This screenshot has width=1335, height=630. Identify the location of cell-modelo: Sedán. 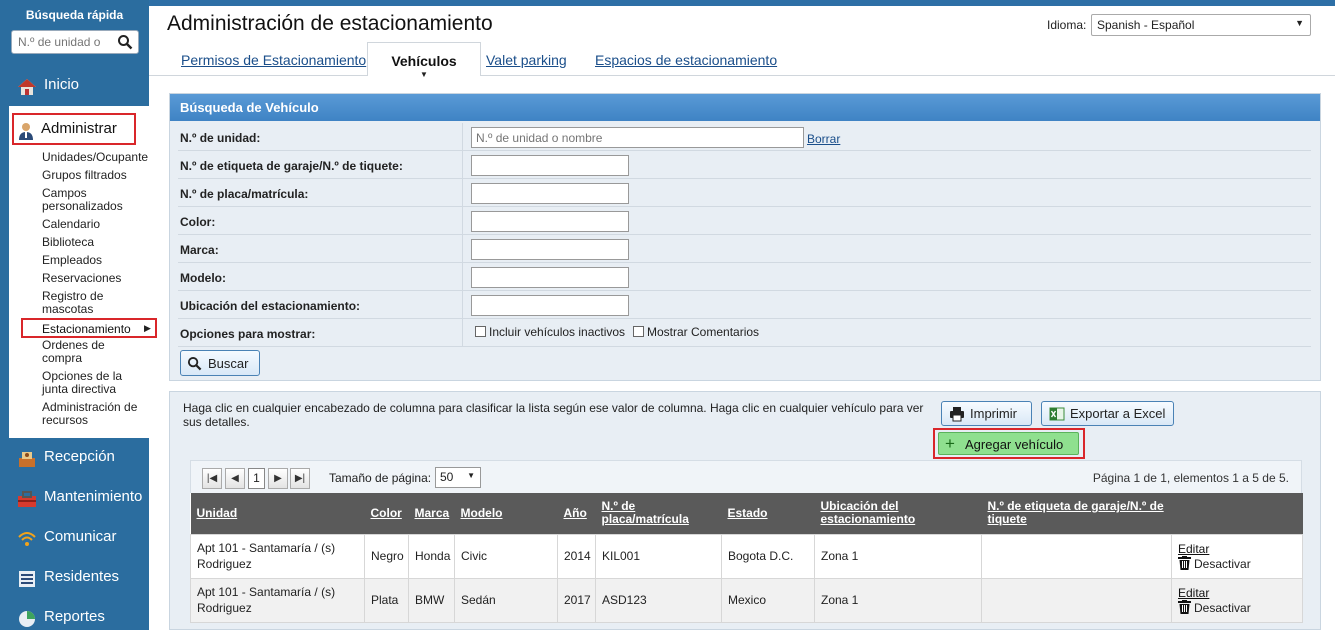
(506, 600).